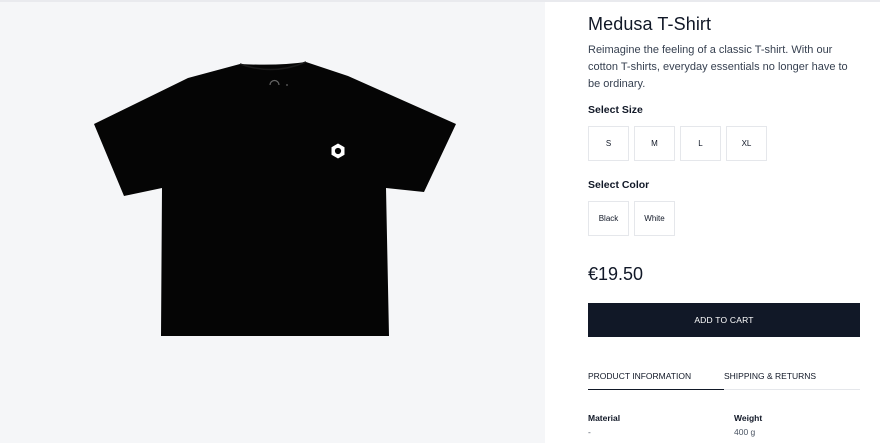  I want to click on color-option-white: White, so click(654, 218).